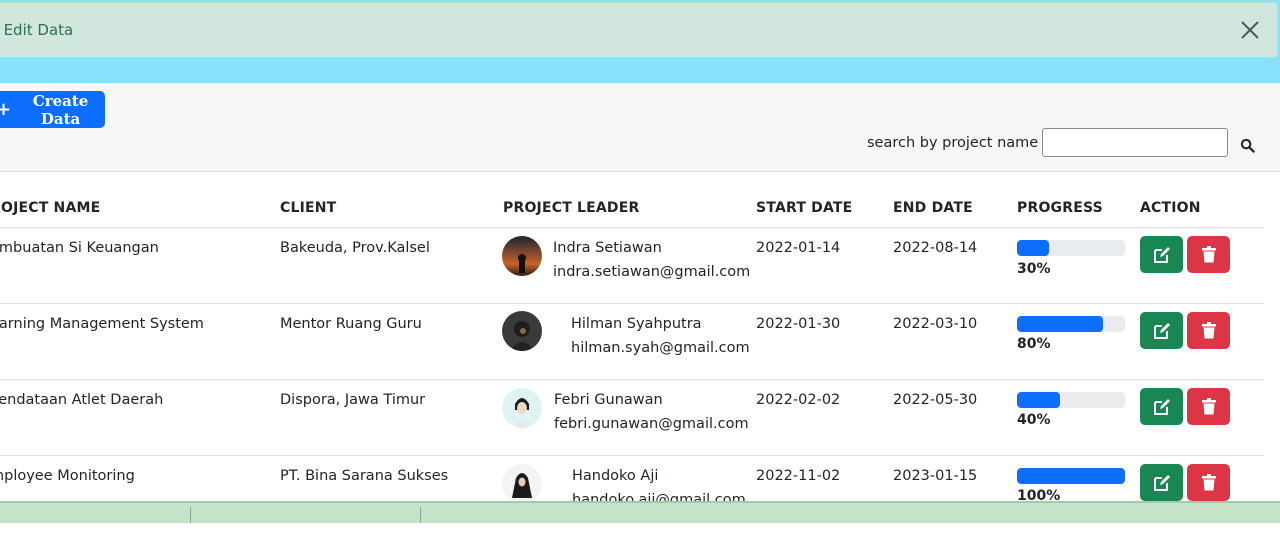 The image size is (1280, 543). Describe the element at coordinates (79, 248) in the screenshot. I see `project-name: embuatan Si Keuangan` at that location.